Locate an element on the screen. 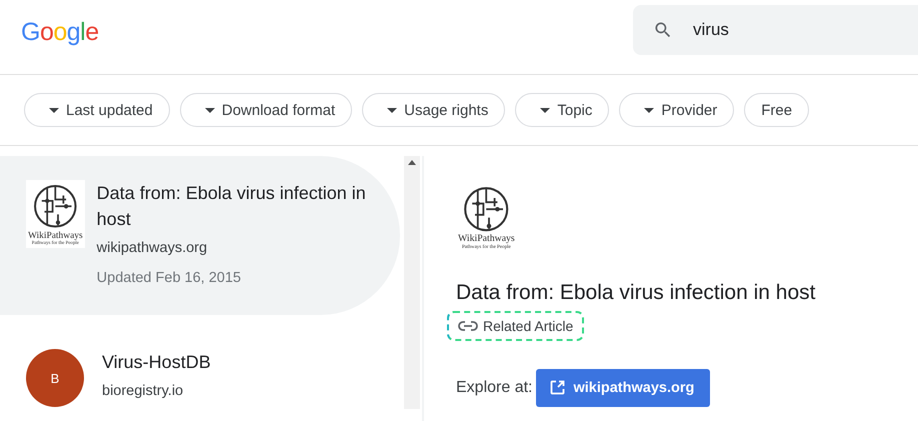 The width and height of the screenshot is (918, 421). result-date: Updated Feb 16, 2015 is located at coordinates (169, 278).